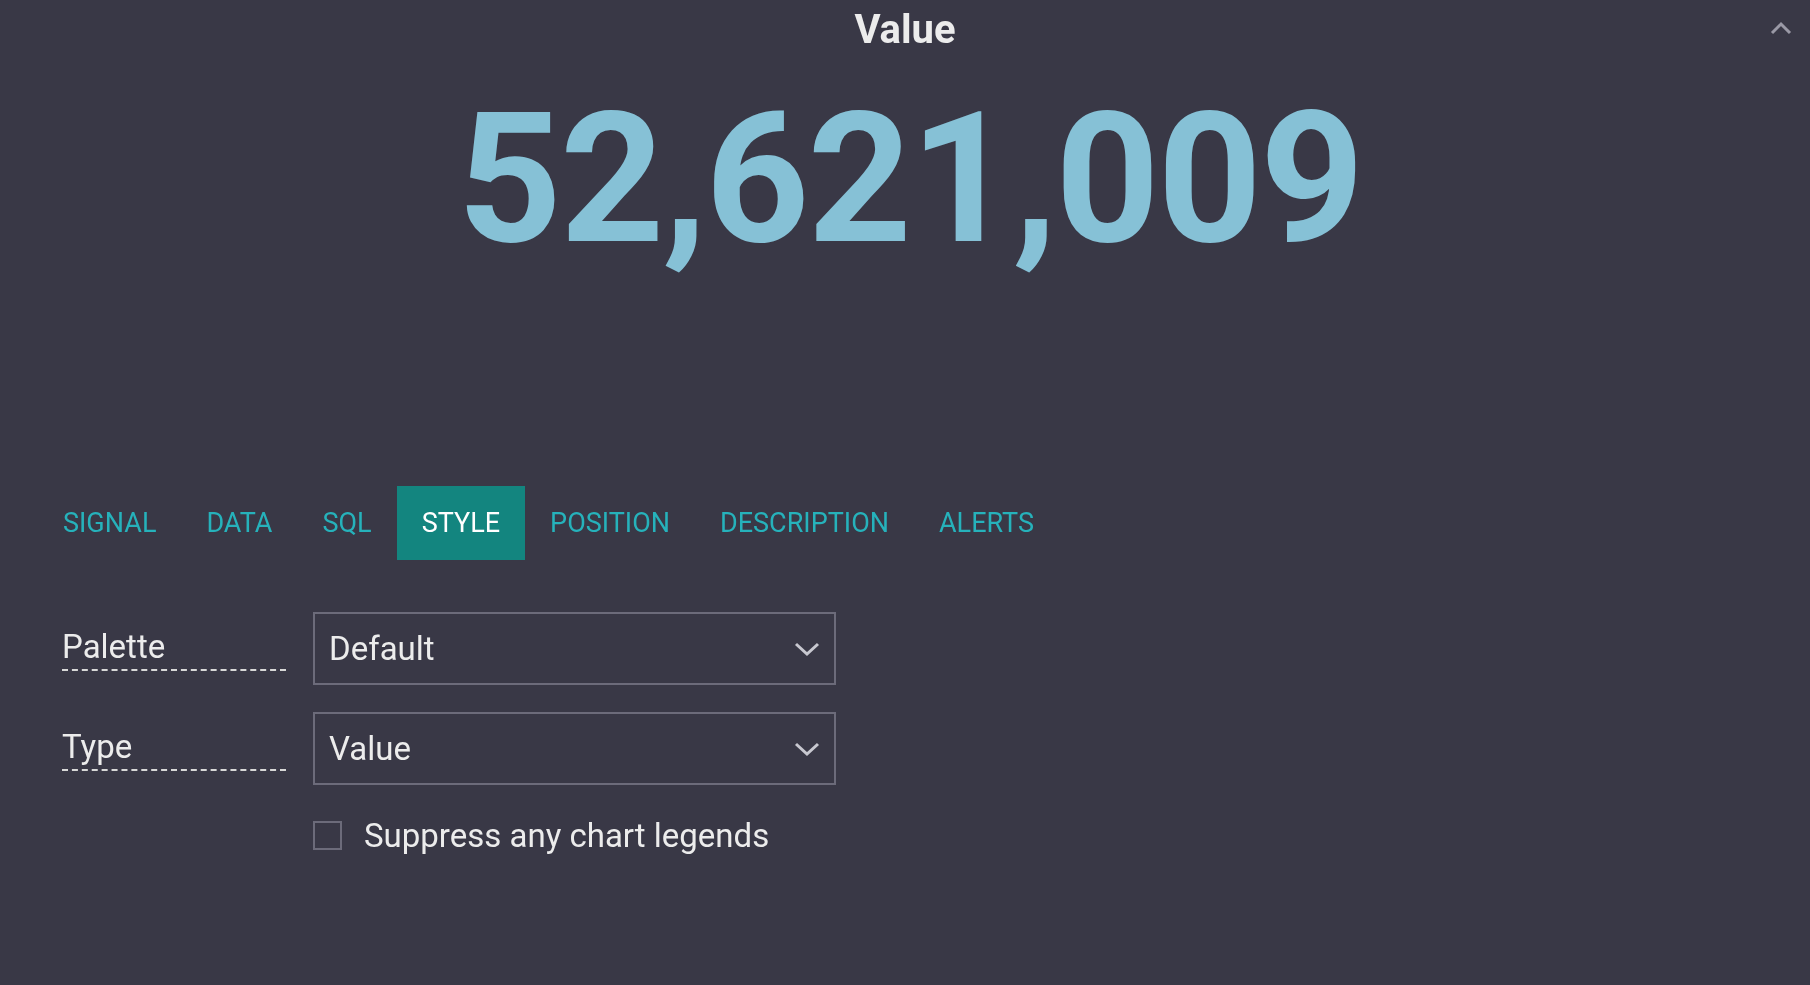  What do you see at coordinates (1781, 28) in the screenshot?
I see `chevron-up-icon` at bounding box center [1781, 28].